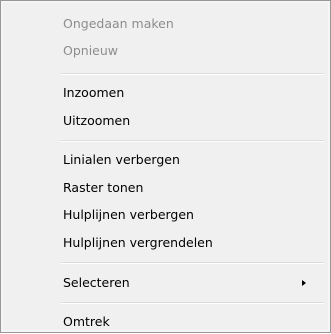 This screenshot has height=334, width=331. I want to click on menu-item-lock-guides: Hulplijnen vergrendelen, so click(191, 243).